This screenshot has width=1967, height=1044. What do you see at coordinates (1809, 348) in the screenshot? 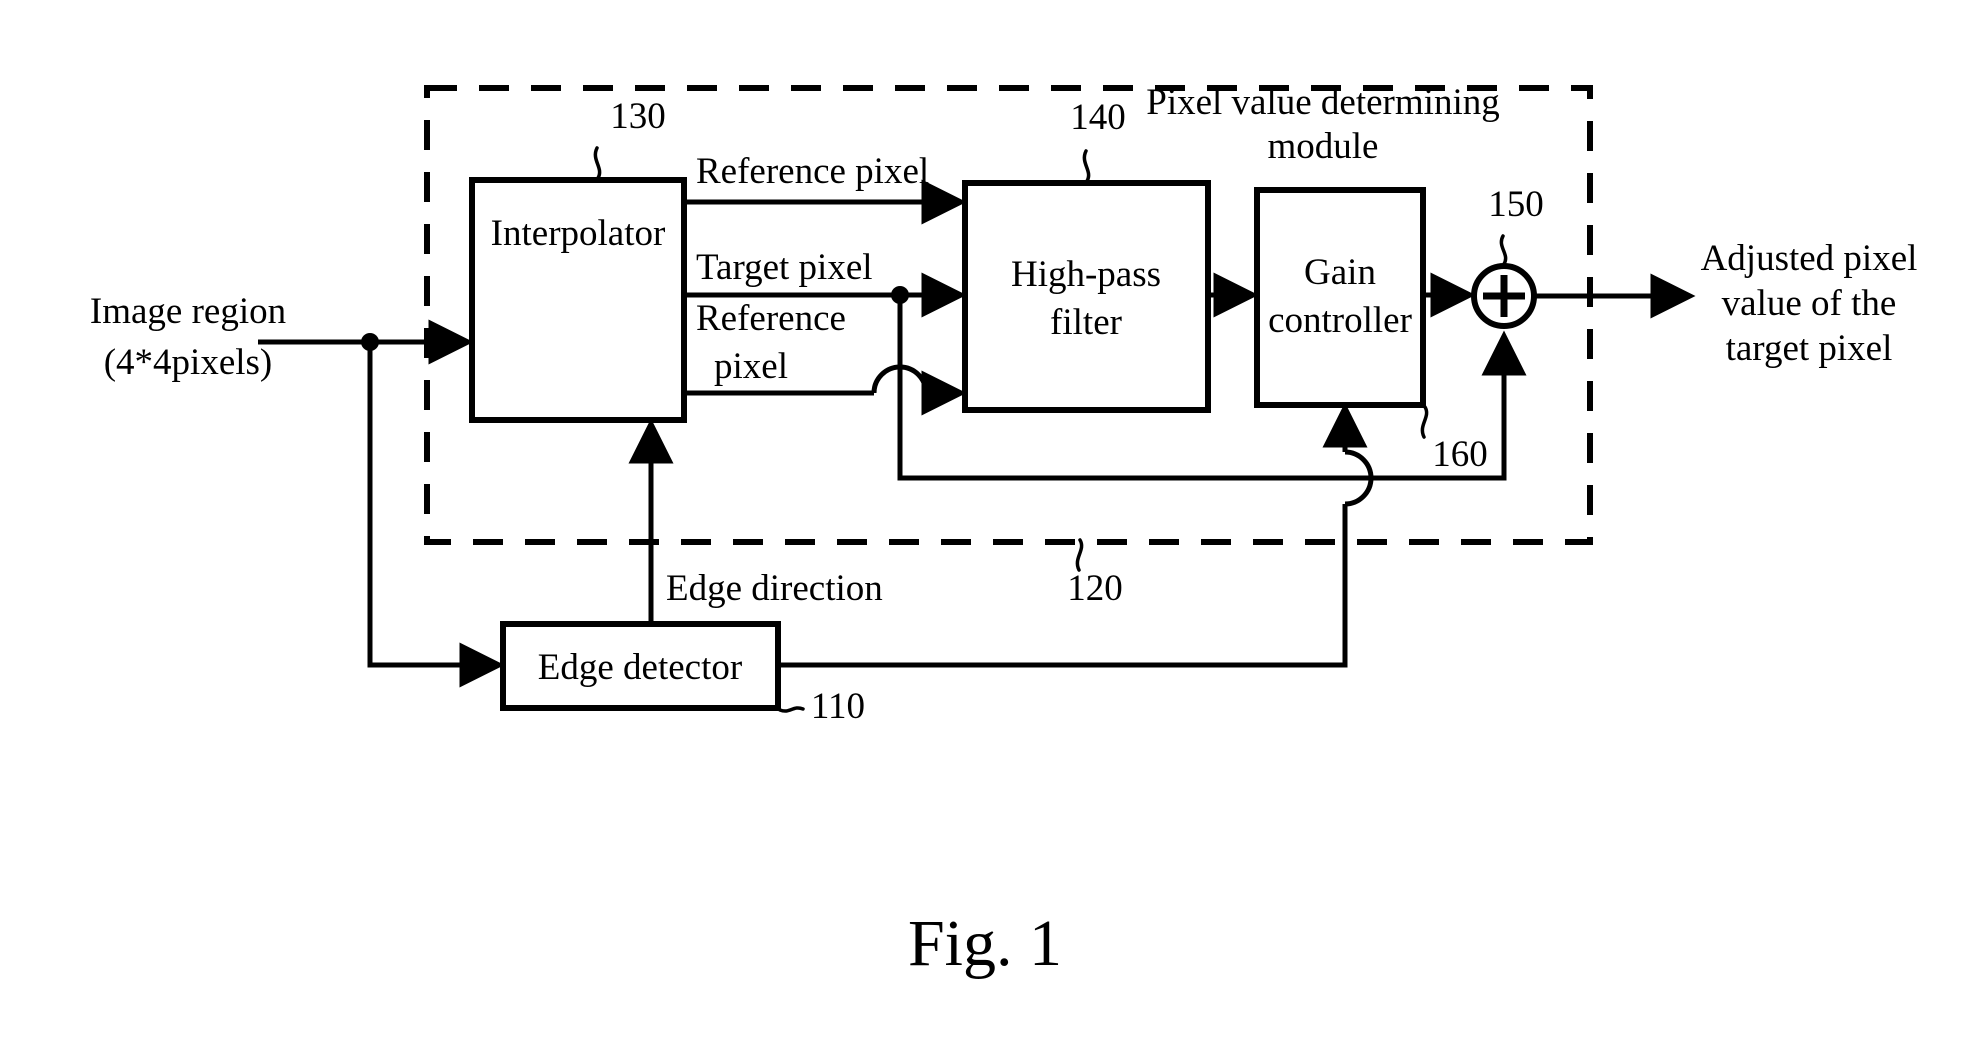
I see `output-label-line3: target pixel` at bounding box center [1809, 348].